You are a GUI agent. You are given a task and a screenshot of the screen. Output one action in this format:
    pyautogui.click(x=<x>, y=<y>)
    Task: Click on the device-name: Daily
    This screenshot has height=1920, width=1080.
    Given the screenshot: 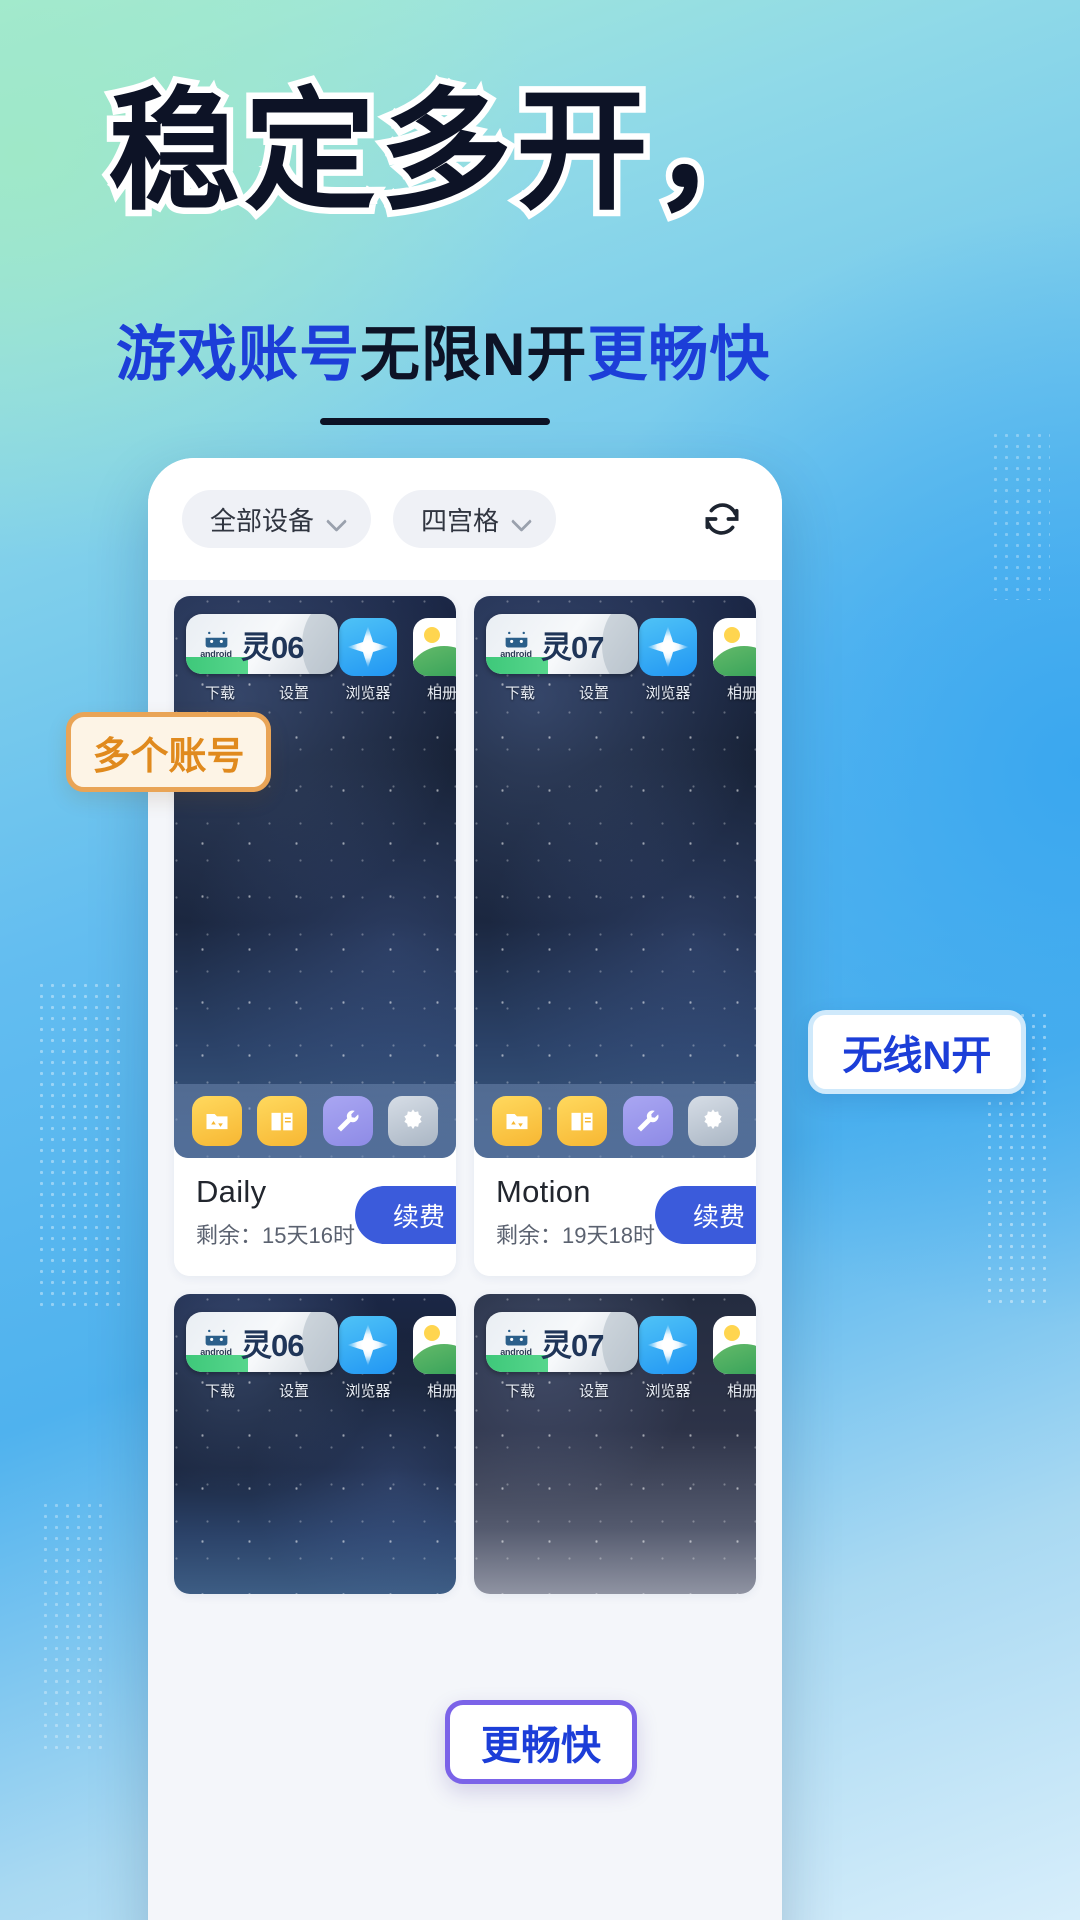 What is the action you would take?
    pyautogui.click(x=231, y=1191)
    